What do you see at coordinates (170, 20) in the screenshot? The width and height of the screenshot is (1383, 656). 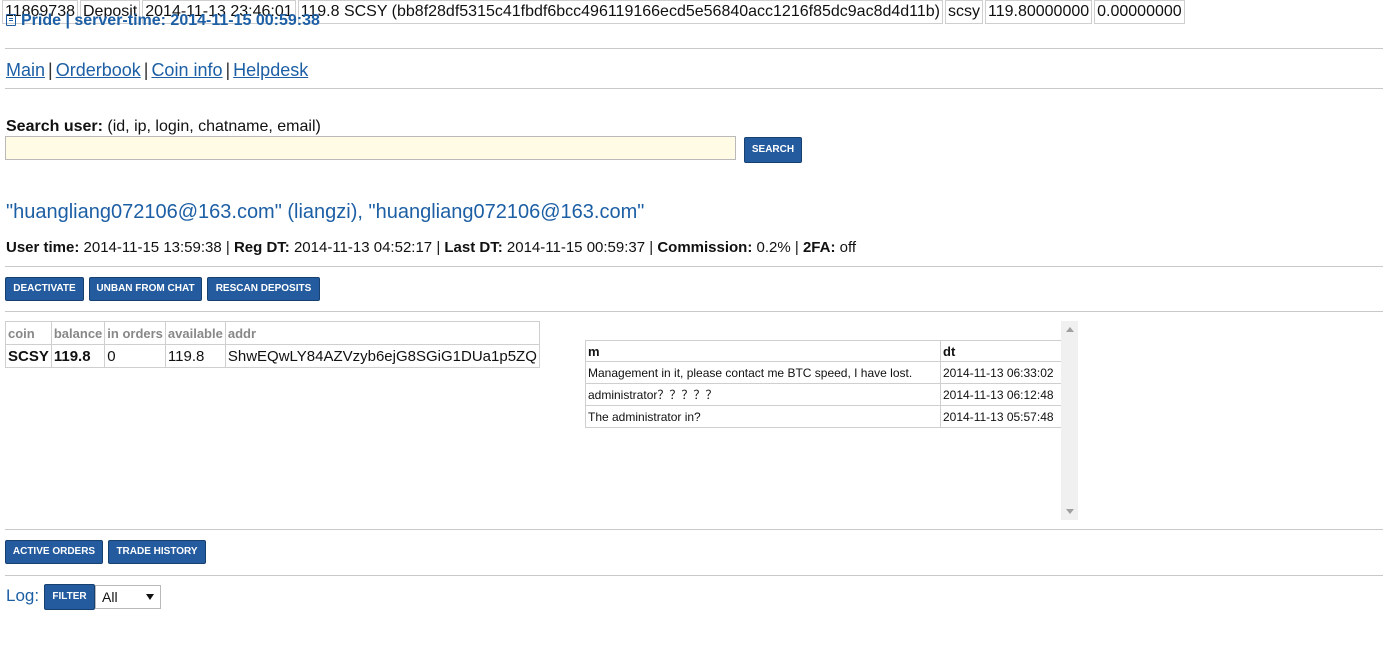 I see `header-title: Pride | server-time: 2014-11-15 00:59:38` at bounding box center [170, 20].